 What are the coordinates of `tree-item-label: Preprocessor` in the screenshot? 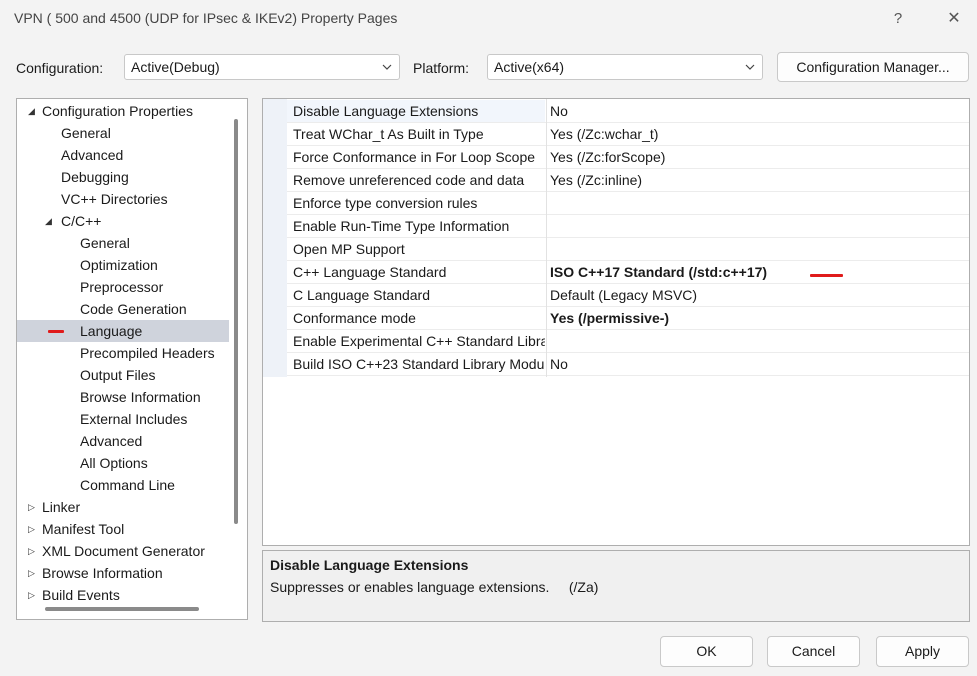 It's located at (122, 287).